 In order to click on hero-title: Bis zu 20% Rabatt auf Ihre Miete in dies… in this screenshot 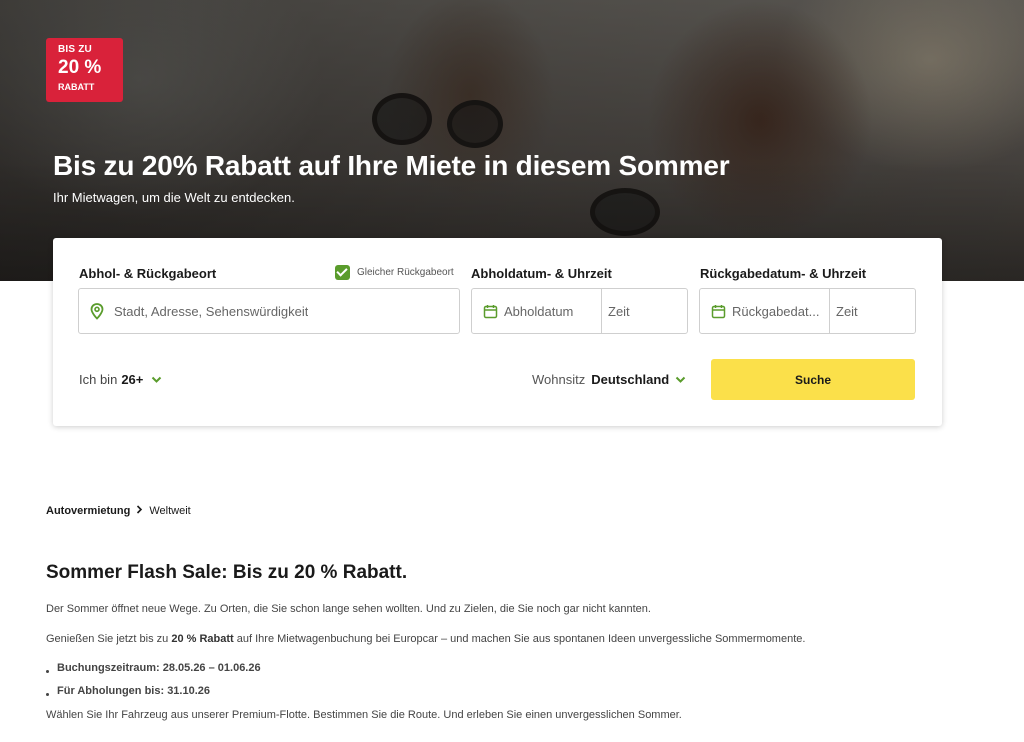, I will do `click(391, 165)`.